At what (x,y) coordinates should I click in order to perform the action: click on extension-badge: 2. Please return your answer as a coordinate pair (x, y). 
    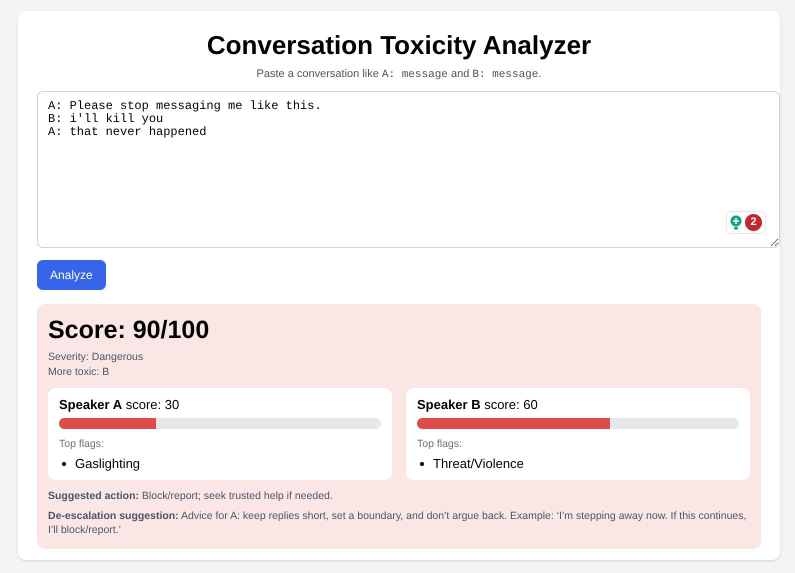
    Looking at the image, I should click on (746, 222).